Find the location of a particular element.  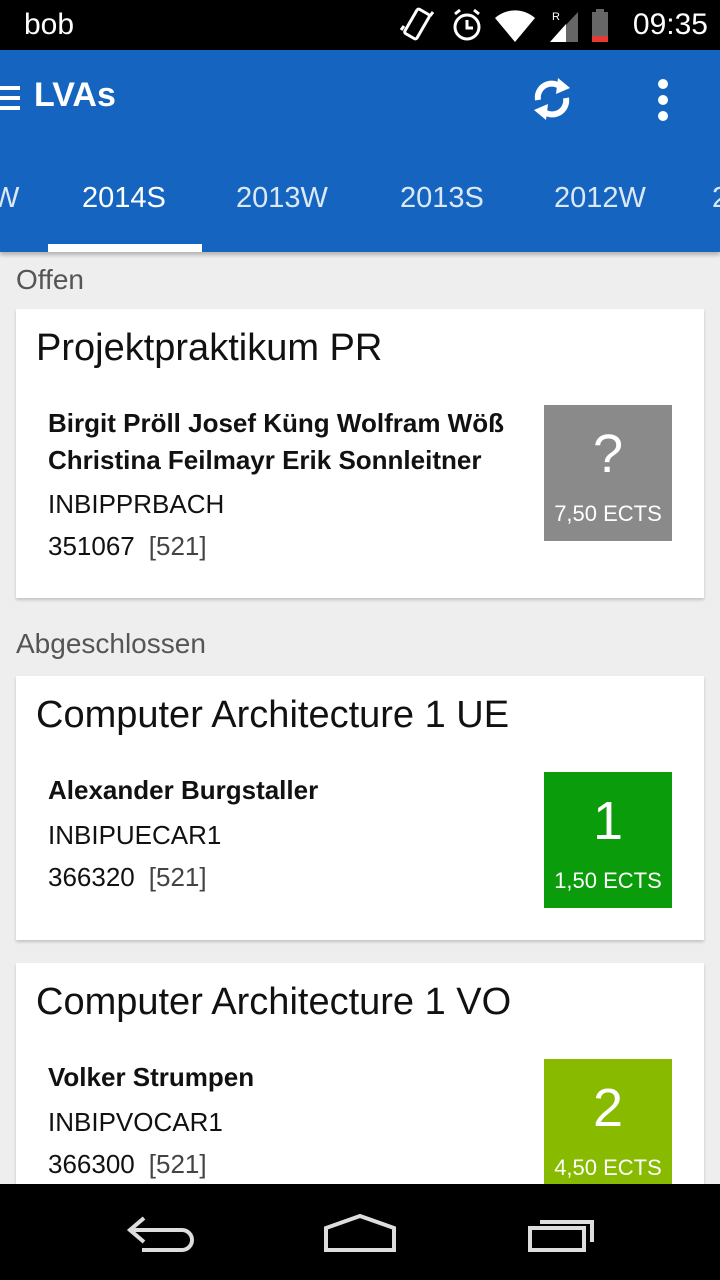

home-icon is located at coordinates (360, 1234).